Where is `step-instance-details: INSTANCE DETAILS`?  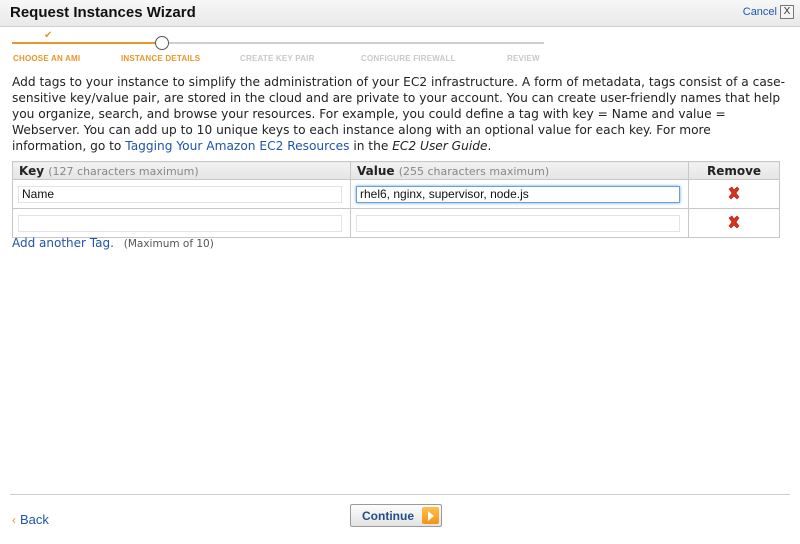 step-instance-details: INSTANCE DETAILS is located at coordinates (161, 58).